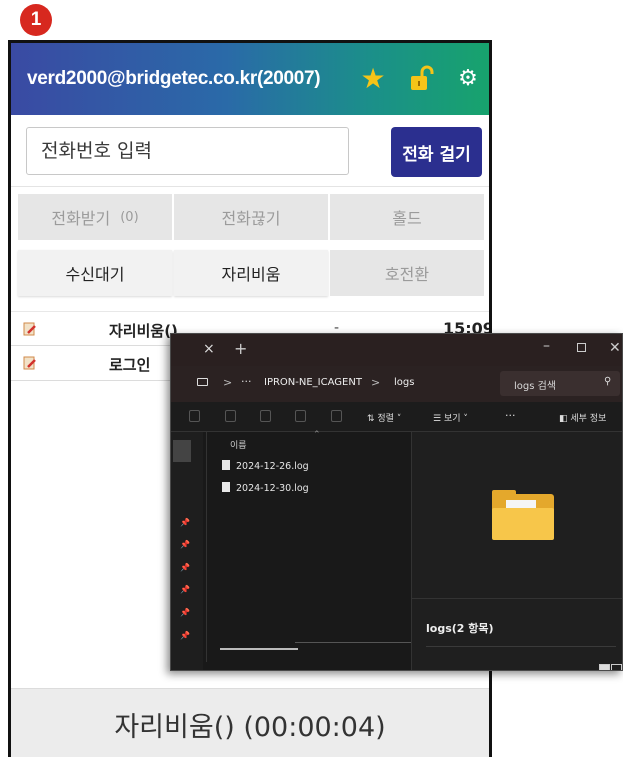 This screenshot has width=623, height=757. I want to click on view-label: 보기, so click(452, 419).